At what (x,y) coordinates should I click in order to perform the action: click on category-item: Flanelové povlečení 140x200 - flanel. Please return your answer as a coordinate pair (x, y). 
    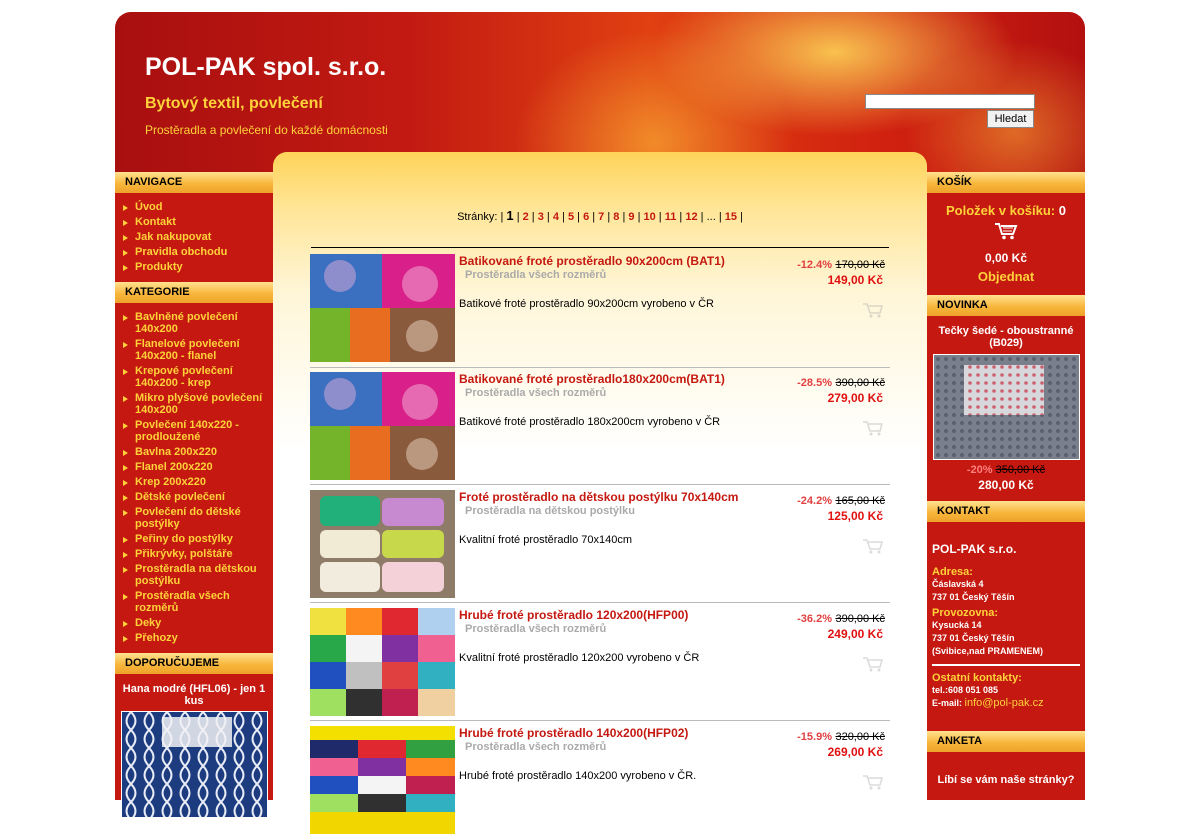
    Looking at the image, I should click on (194, 350).